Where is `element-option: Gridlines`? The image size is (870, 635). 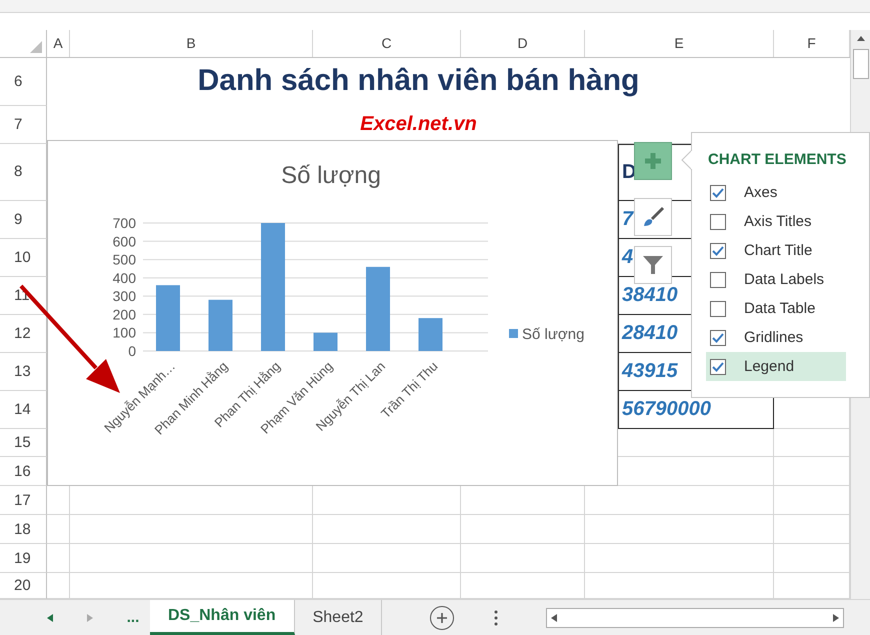
element-option: Gridlines is located at coordinates (776, 337).